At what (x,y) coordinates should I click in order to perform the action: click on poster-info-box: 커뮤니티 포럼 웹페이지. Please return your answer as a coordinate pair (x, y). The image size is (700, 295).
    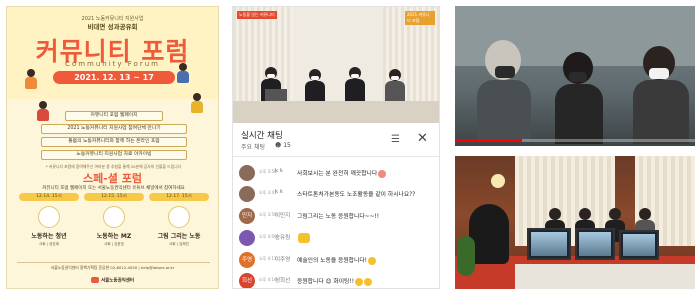
    Looking at the image, I should click on (114, 116).